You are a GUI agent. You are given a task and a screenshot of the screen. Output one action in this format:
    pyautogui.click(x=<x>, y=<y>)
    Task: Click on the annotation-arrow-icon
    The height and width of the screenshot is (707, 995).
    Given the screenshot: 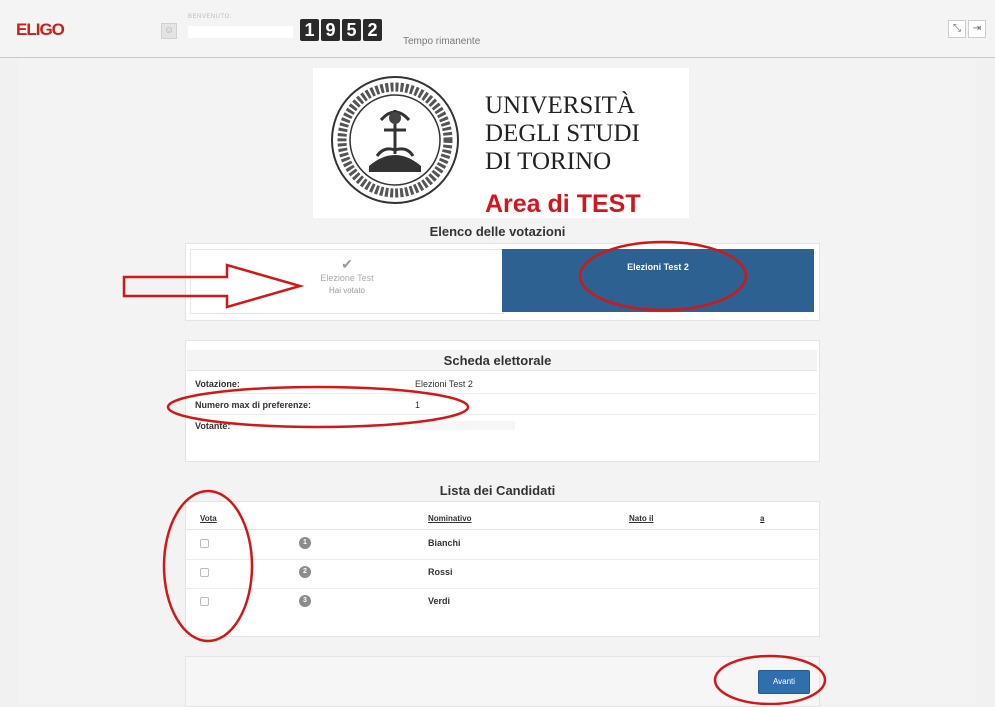 What is the action you would take?
    pyautogui.click(x=213, y=286)
    